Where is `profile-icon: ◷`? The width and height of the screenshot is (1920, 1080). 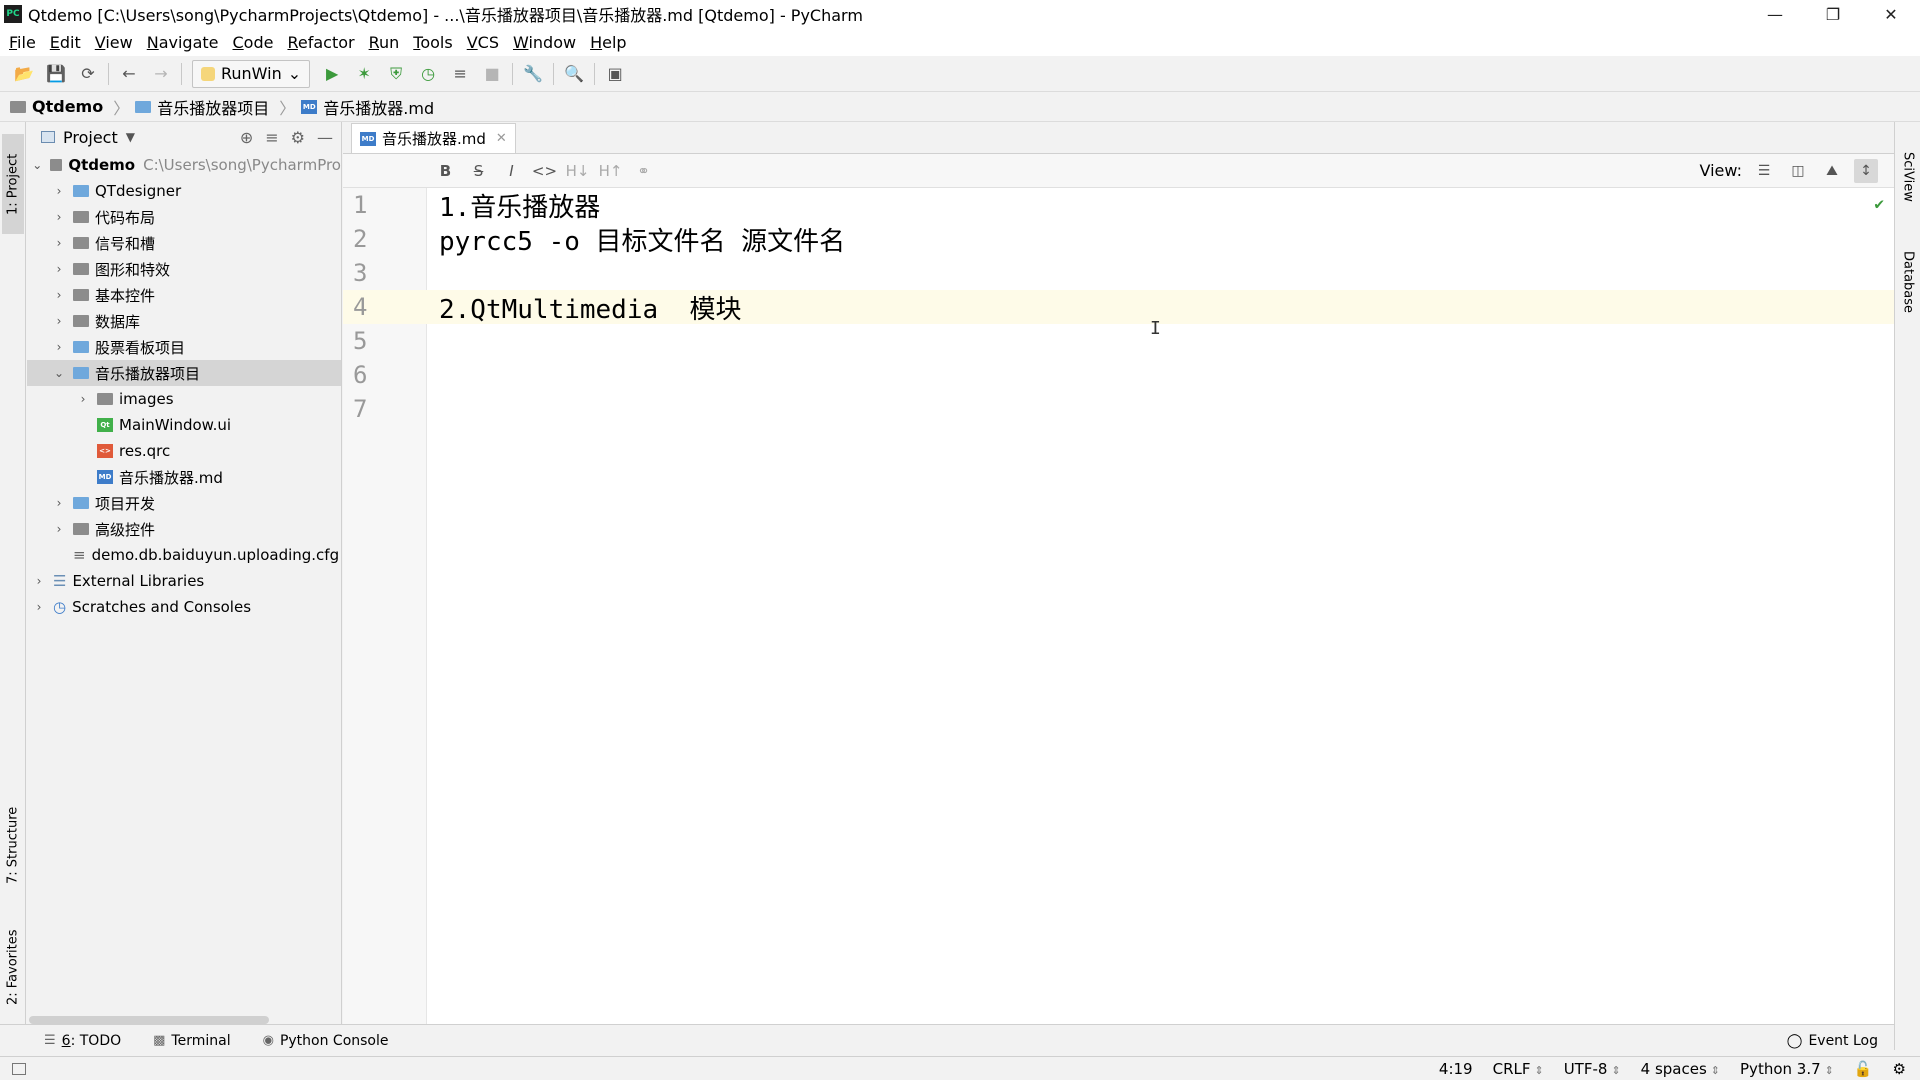 profile-icon: ◷ is located at coordinates (428, 74).